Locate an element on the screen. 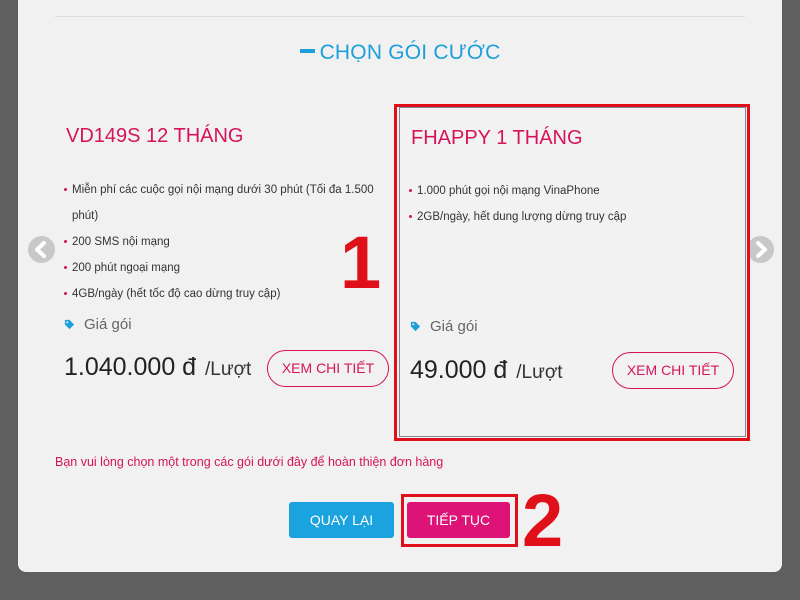  feature-item: 200 SMS nội mạng is located at coordinates (225, 242).